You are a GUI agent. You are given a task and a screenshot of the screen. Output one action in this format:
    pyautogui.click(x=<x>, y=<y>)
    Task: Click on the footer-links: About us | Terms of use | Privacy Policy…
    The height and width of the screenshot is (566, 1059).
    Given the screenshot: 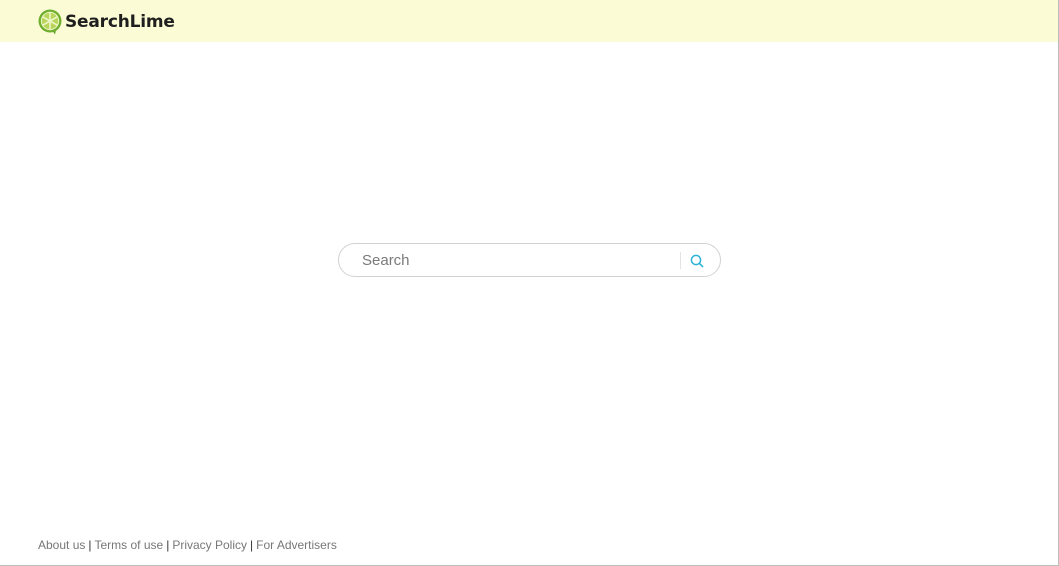 What is the action you would take?
    pyautogui.click(x=187, y=545)
    